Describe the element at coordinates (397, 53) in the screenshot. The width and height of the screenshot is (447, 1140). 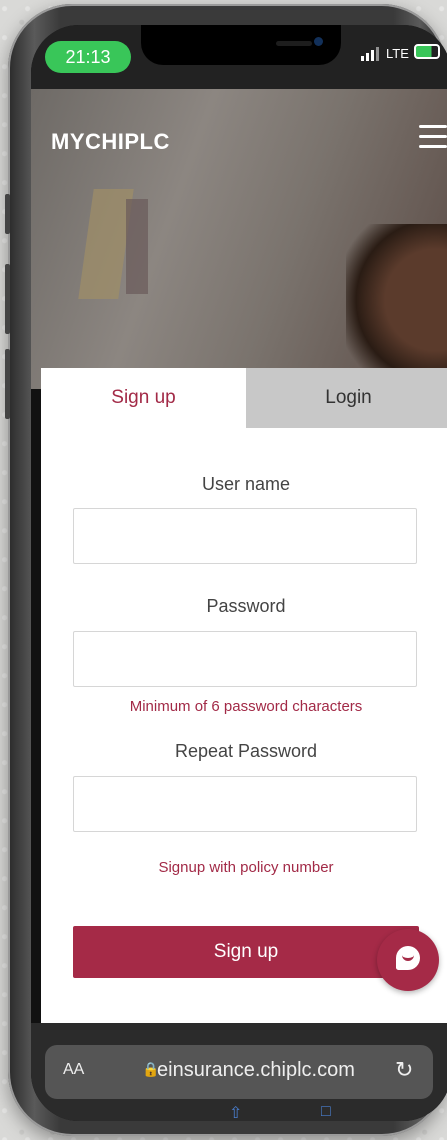
I see `network-label: LTE` at that location.